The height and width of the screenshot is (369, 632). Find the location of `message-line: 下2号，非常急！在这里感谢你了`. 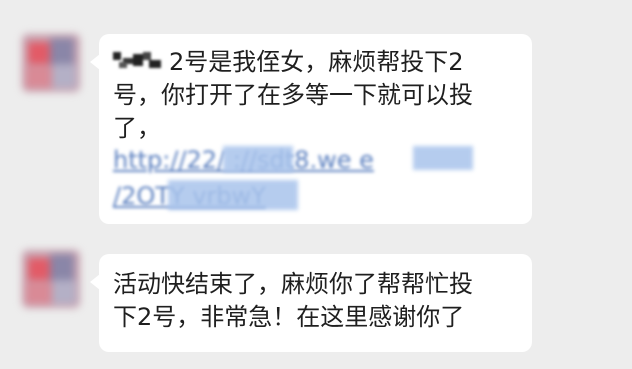

message-line: 下2号，非常急！在这里感谢你了 is located at coordinates (289, 317).